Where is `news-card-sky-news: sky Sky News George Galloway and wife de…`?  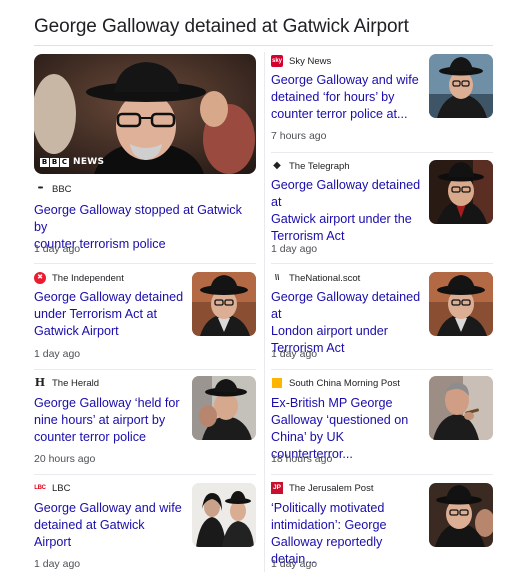 news-card-sky-news: sky Sky News George Galloway and wife de… is located at coordinates (382, 101).